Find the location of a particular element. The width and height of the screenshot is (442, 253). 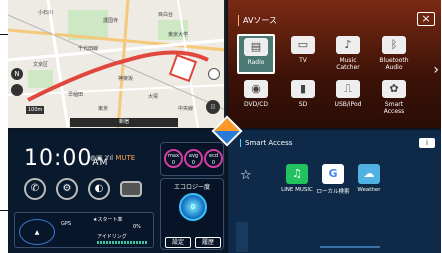

gps-label: GPS is located at coordinates (66, 224).